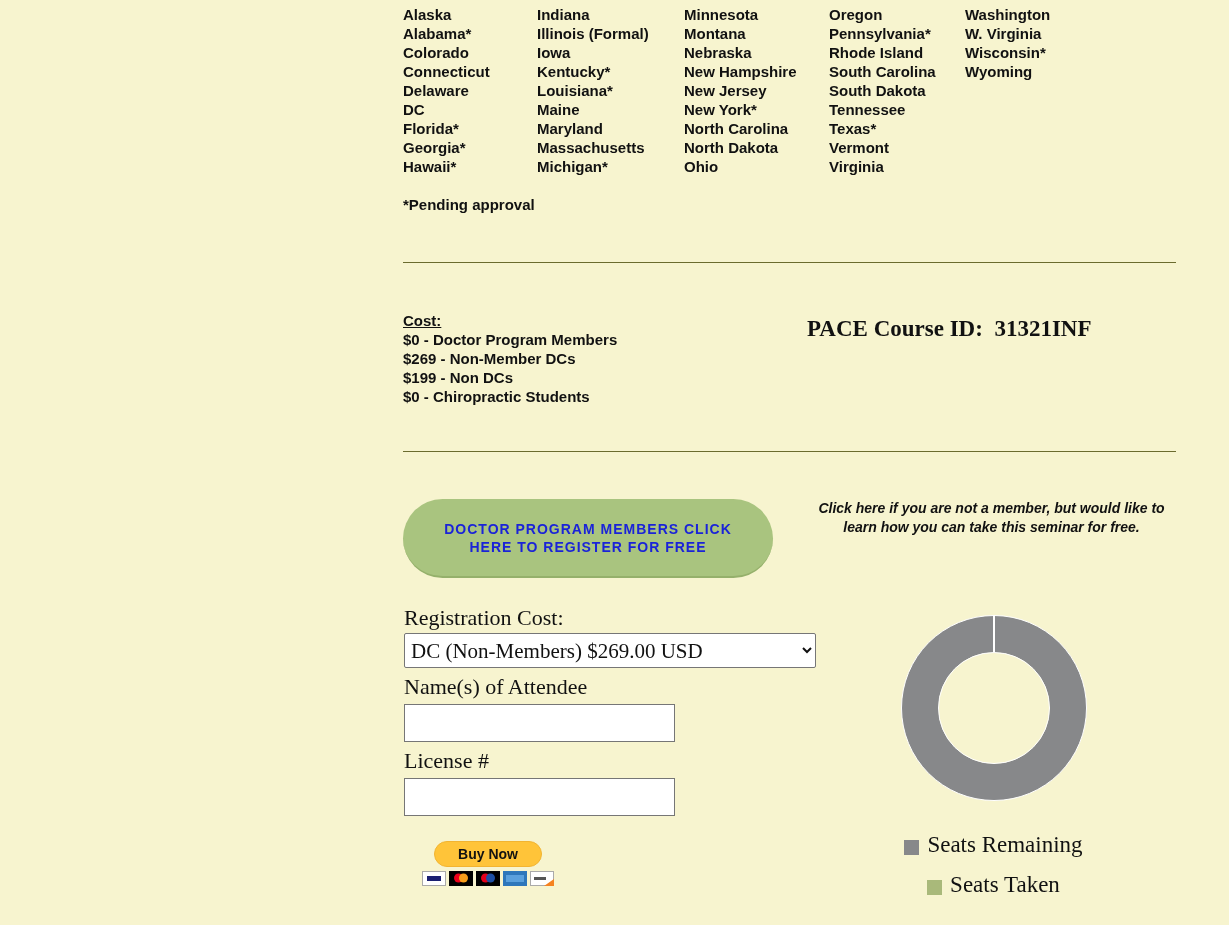  What do you see at coordinates (1004, 33) in the screenshot?
I see `state-name: W. Virginia` at bounding box center [1004, 33].